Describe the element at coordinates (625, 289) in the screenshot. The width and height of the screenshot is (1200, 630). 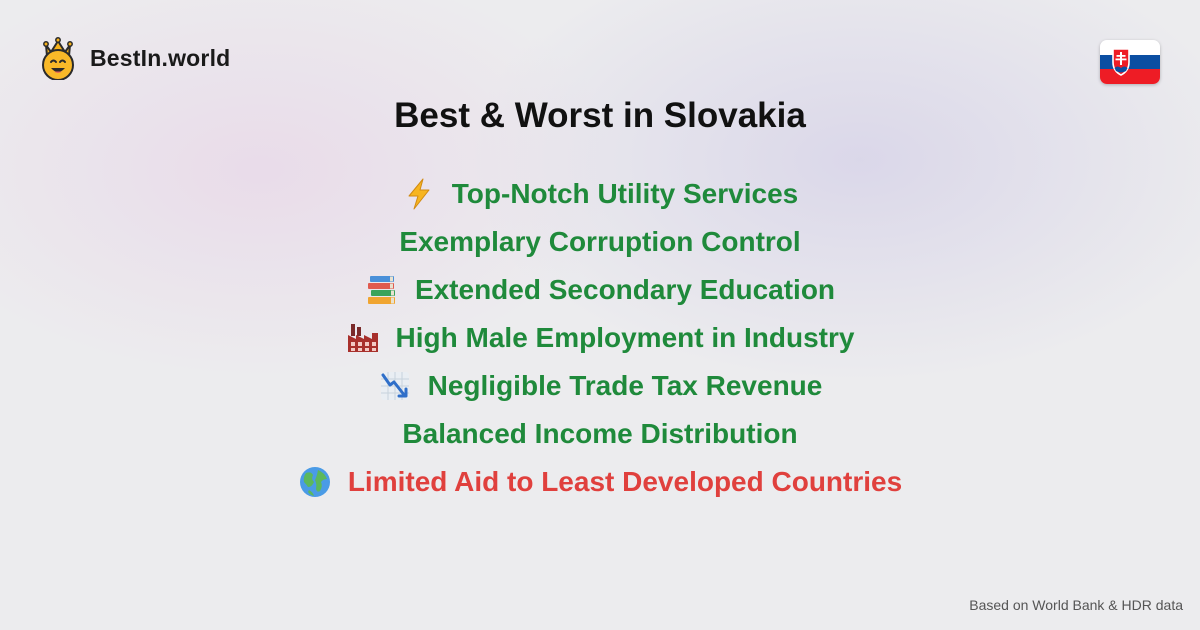
I see `item-label: Extended Secondary Education` at that location.